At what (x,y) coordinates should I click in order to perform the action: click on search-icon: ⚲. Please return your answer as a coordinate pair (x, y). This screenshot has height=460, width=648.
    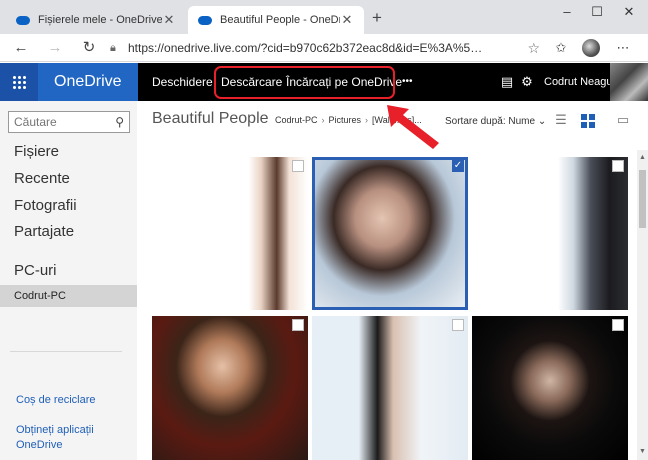
    Looking at the image, I should click on (119, 122).